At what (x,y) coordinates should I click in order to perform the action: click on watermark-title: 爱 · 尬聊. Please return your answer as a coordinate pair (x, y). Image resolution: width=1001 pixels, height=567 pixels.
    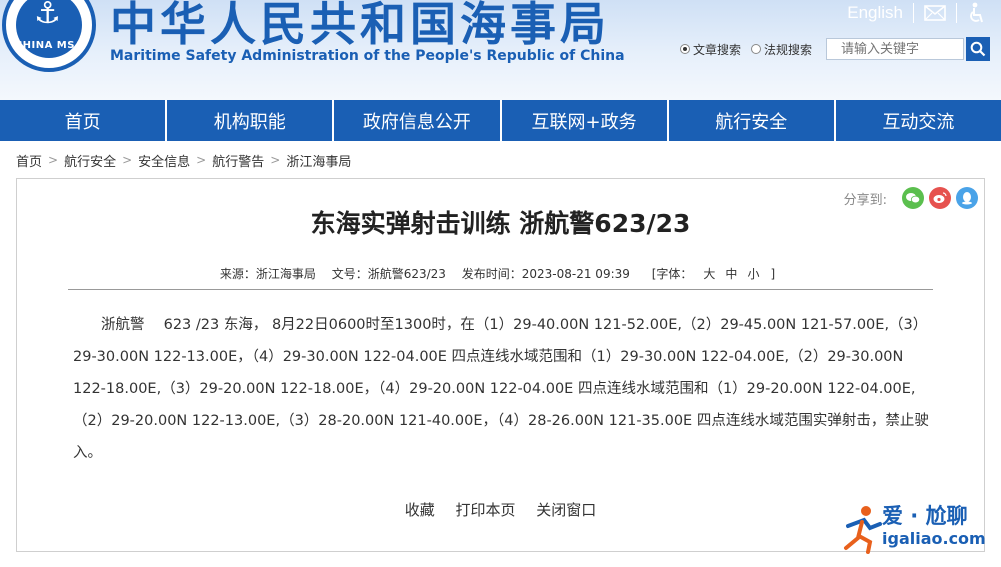
    Looking at the image, I should click on (925, 516).